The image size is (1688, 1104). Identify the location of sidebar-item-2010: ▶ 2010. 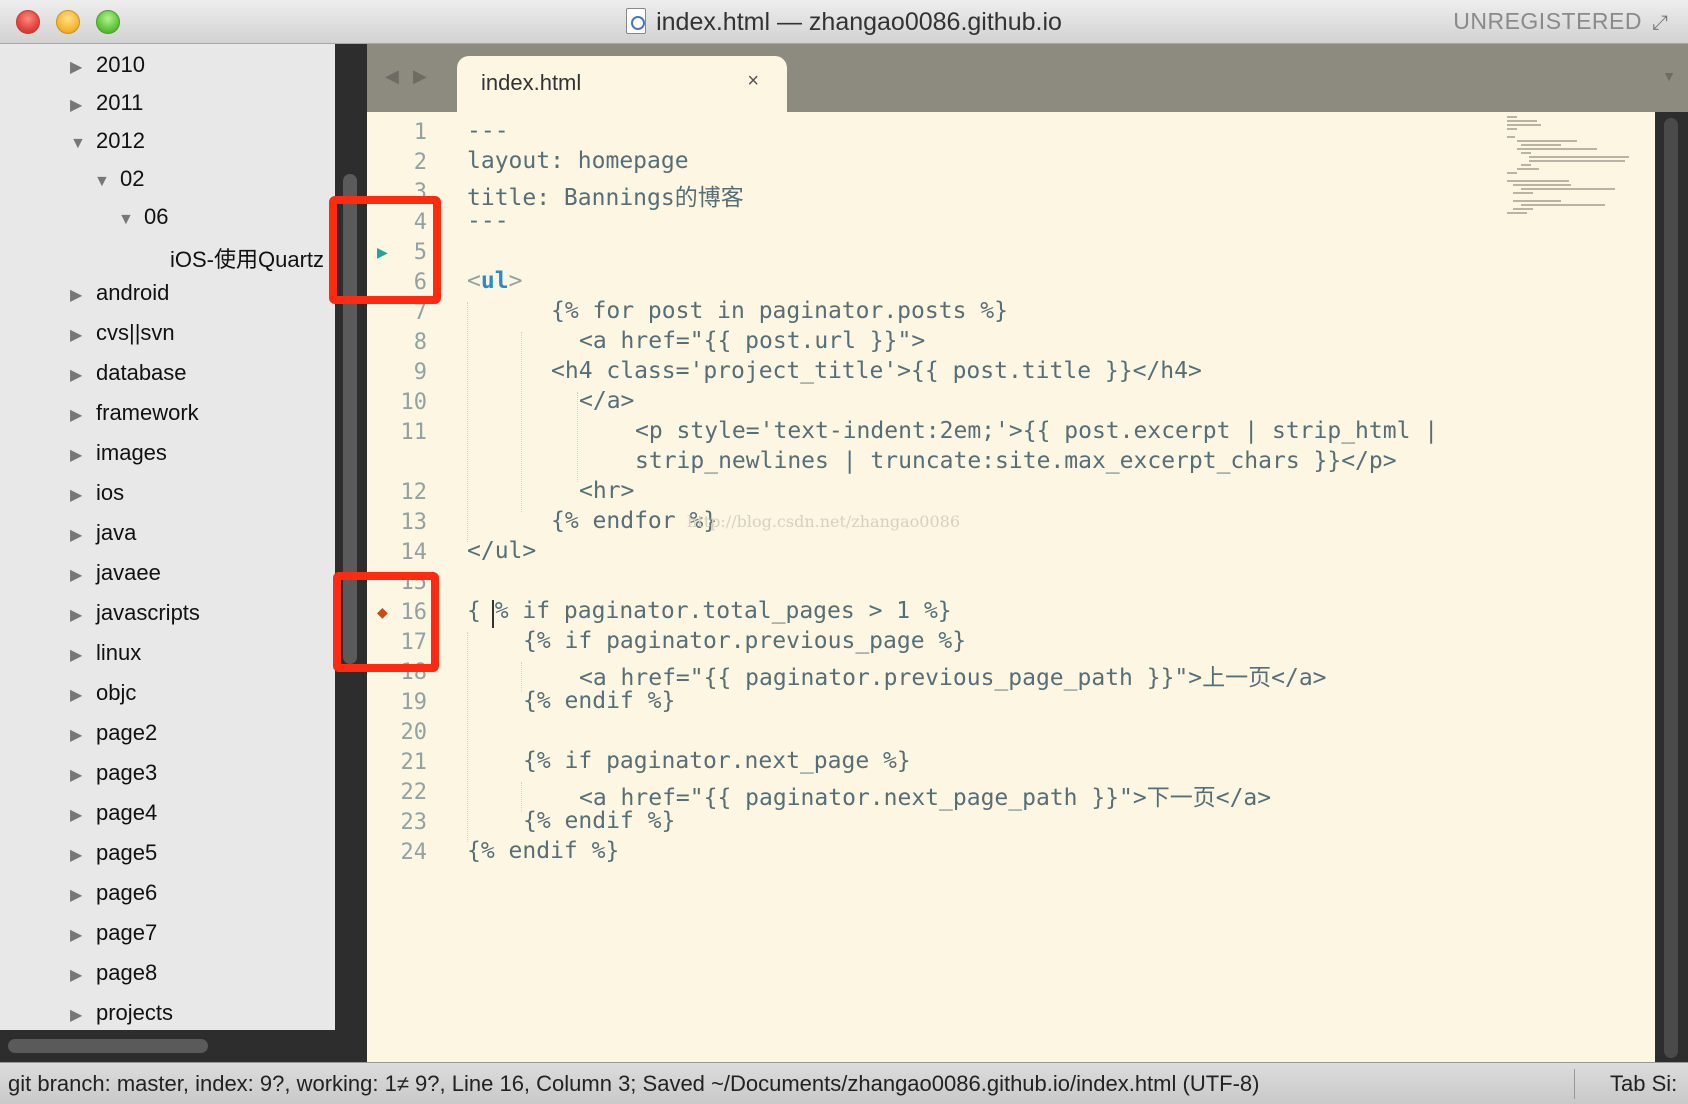
(107, 69).